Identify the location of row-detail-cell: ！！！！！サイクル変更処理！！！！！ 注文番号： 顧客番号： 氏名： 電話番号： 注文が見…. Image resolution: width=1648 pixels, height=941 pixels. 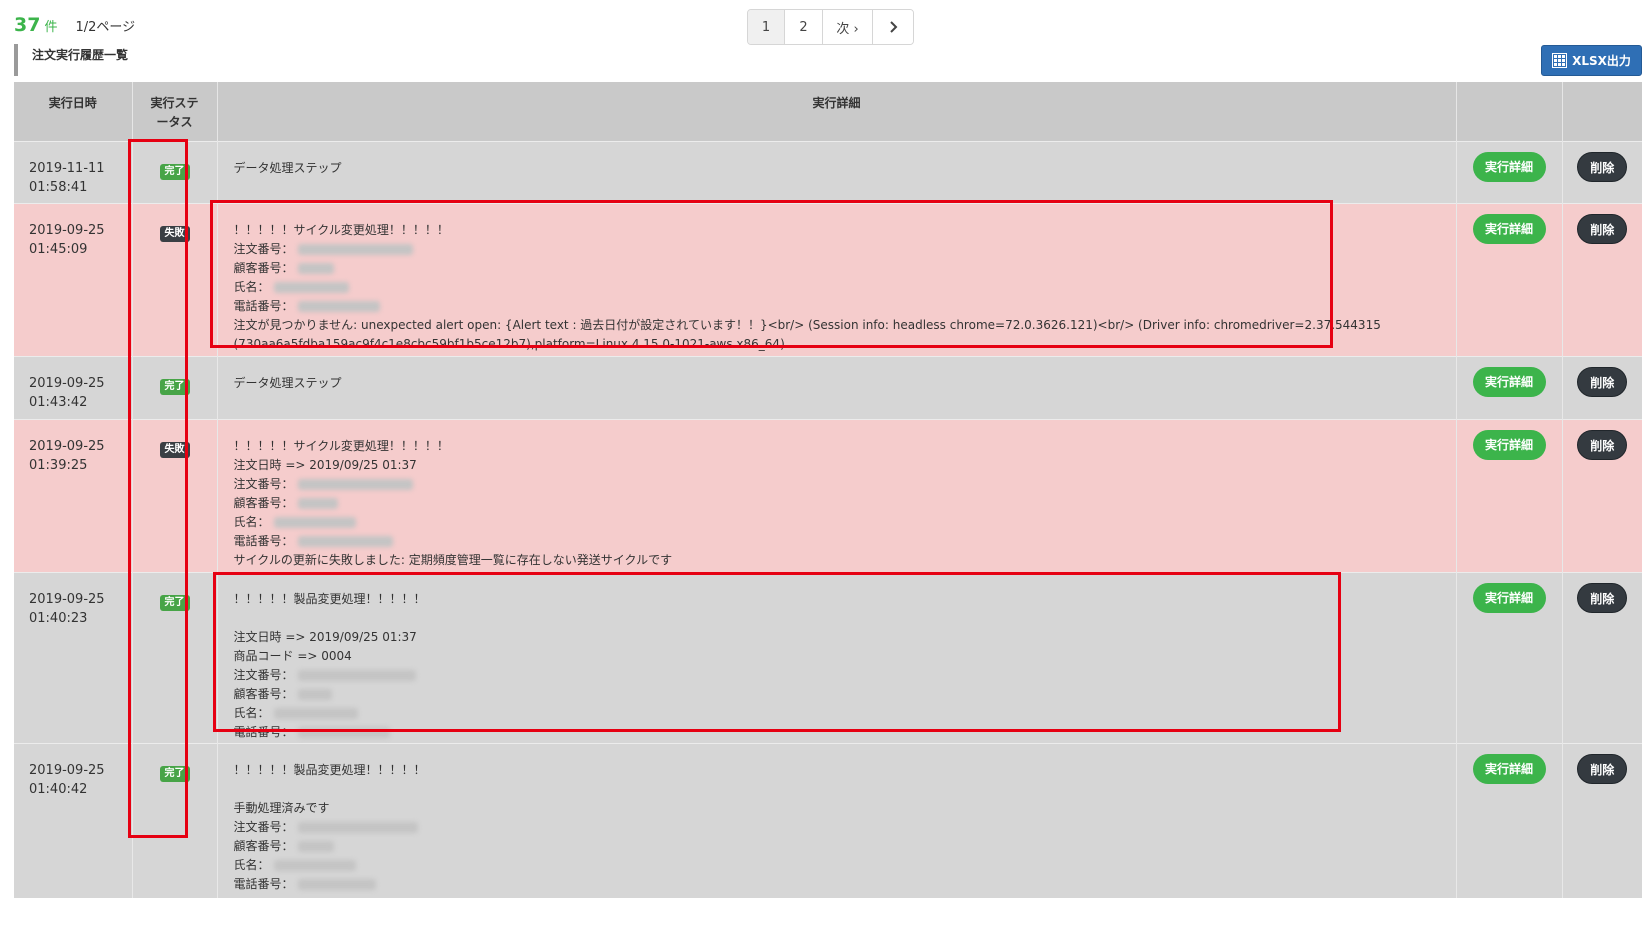
(837, 279).